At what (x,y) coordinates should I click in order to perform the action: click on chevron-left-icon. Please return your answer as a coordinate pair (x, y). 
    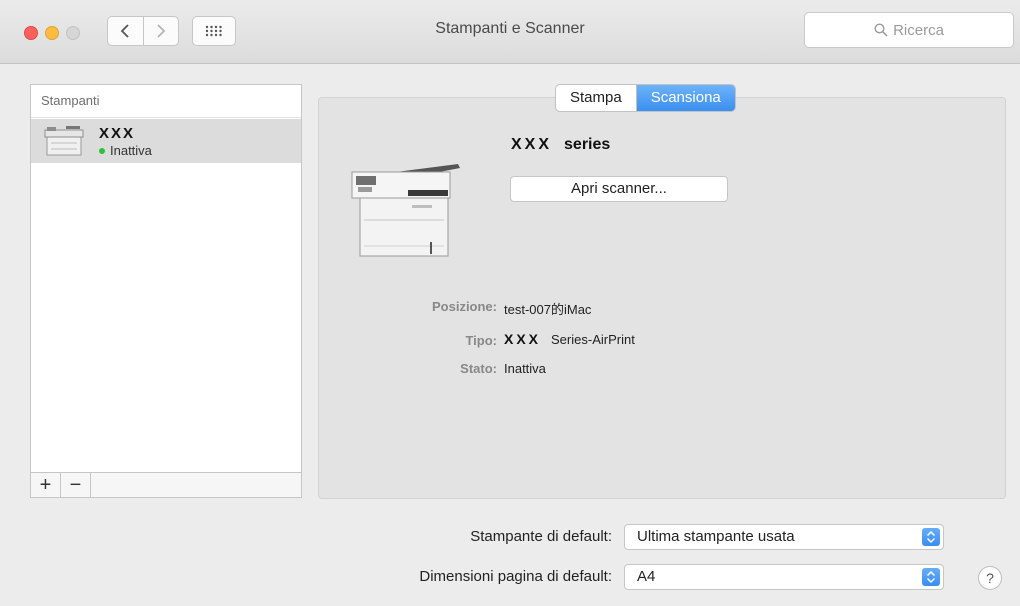
    Looking at the image, I should click on (124, 31).